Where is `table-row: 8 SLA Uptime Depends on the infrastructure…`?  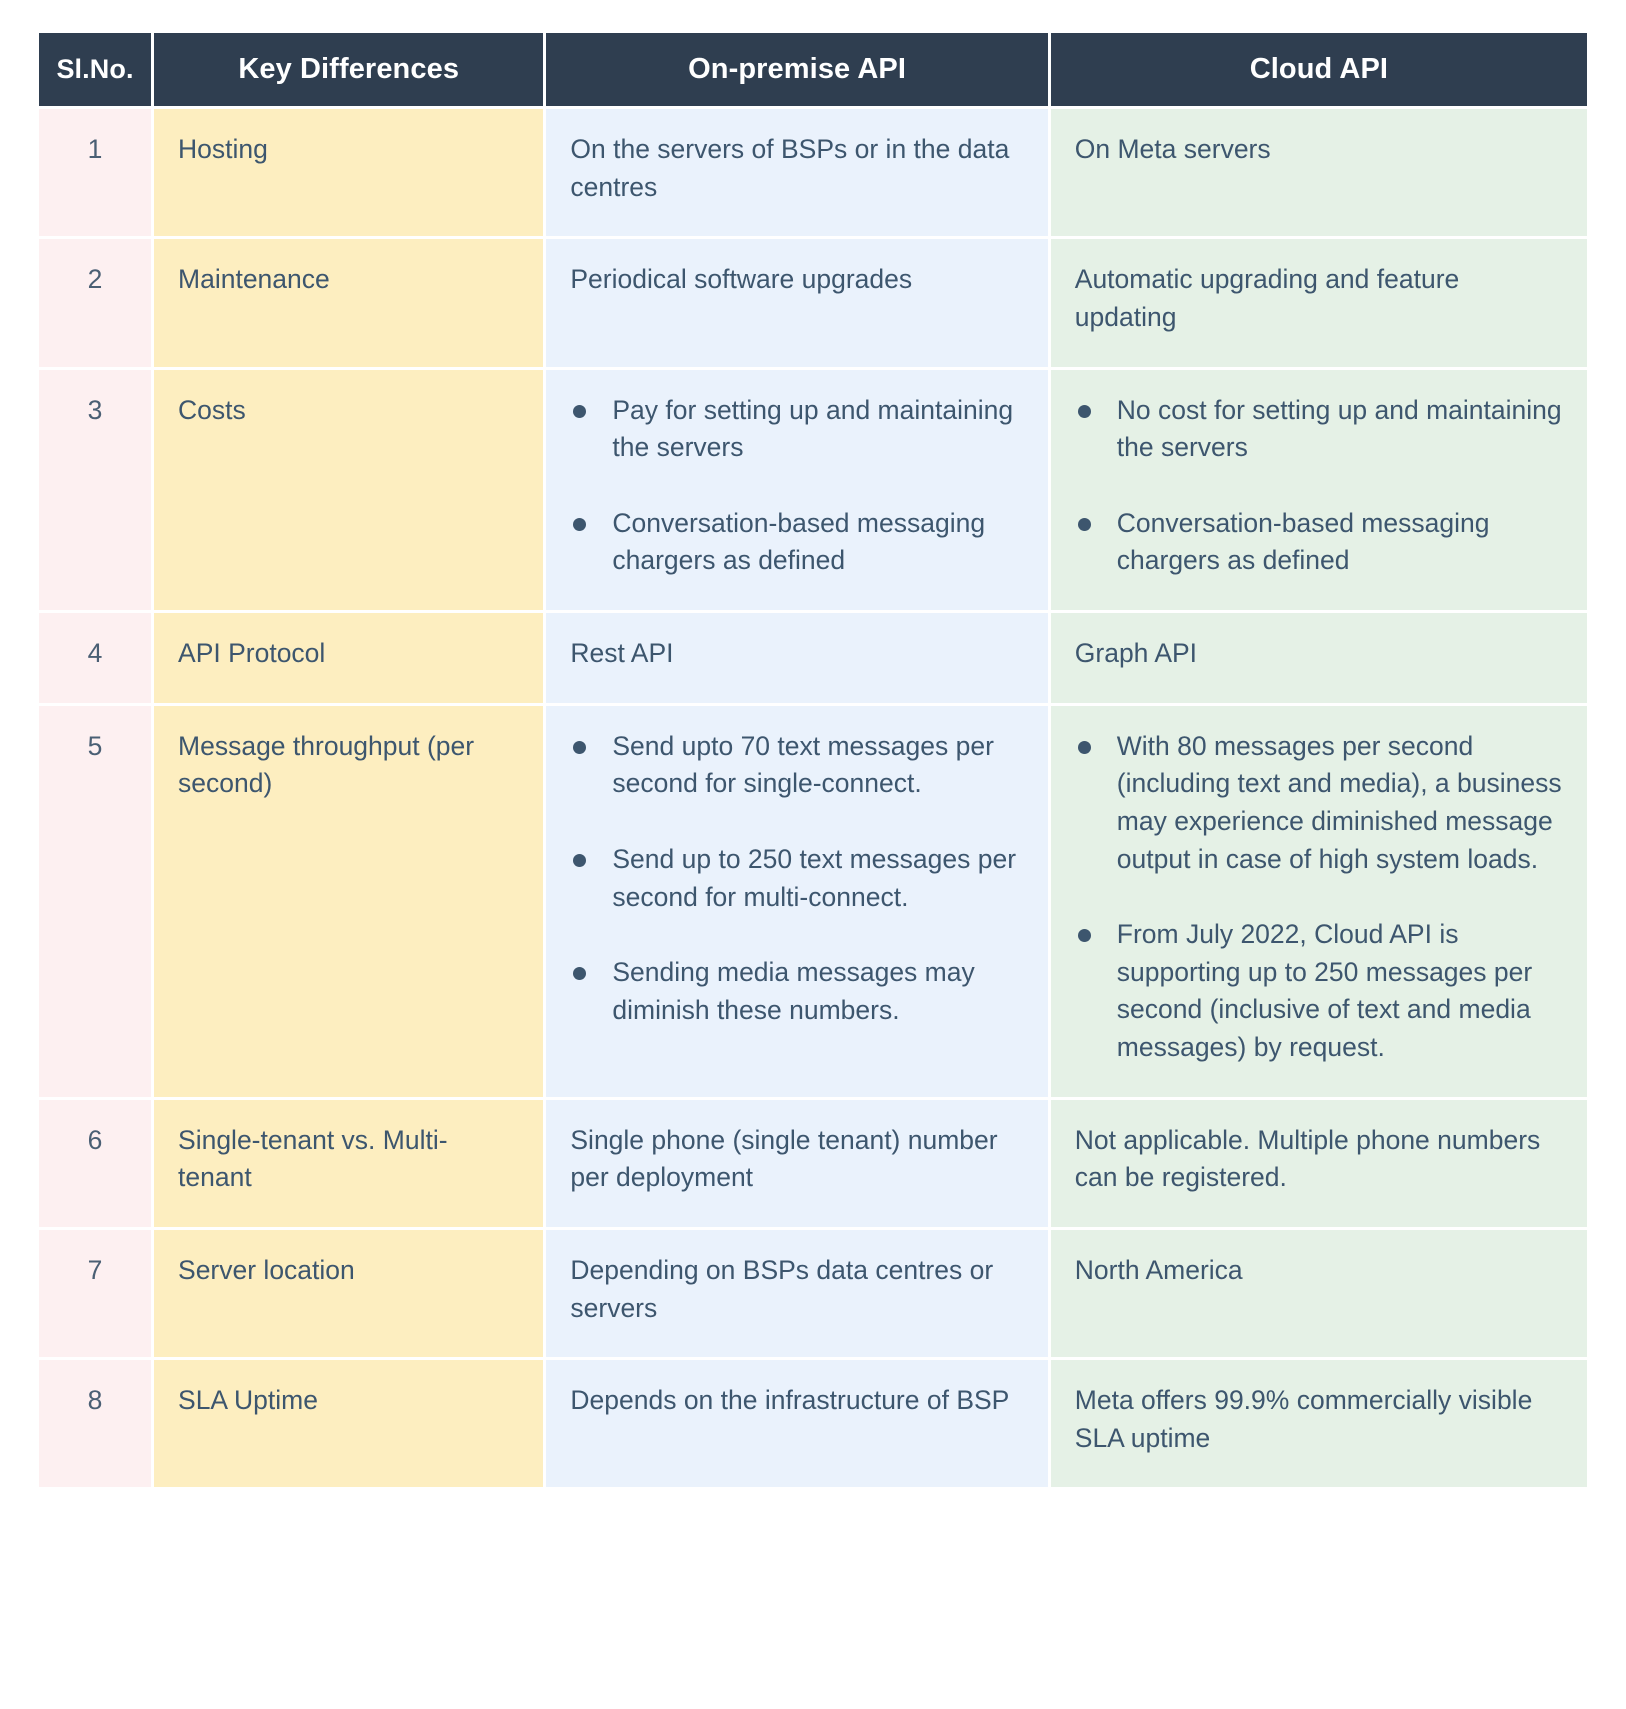
table-row: 8 SLA Uptime Depends on the infrastructure… is located at coordinates (813, 1424).